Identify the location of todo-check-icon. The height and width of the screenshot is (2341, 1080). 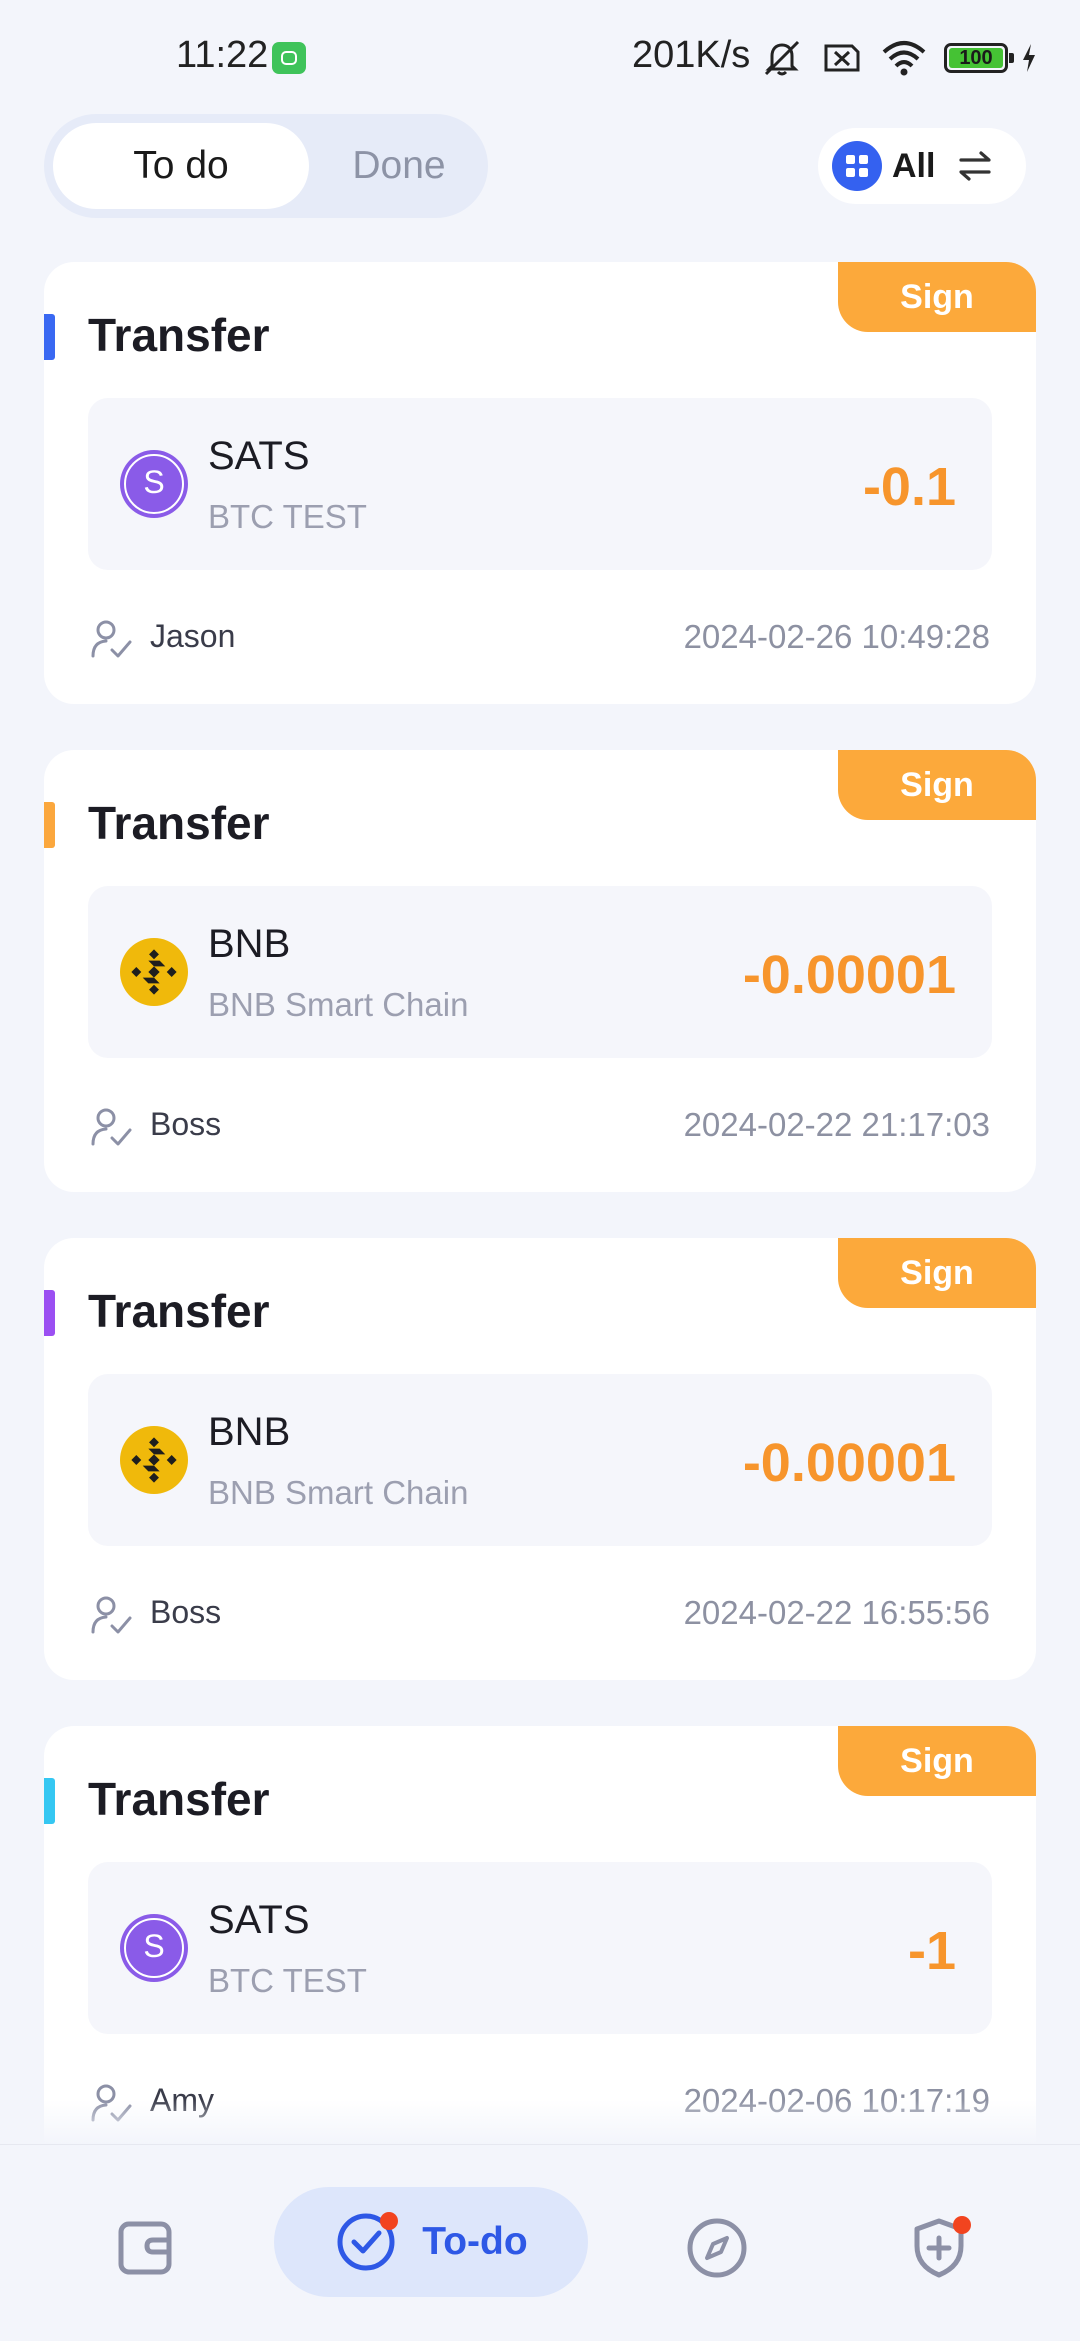
(366, 2242).